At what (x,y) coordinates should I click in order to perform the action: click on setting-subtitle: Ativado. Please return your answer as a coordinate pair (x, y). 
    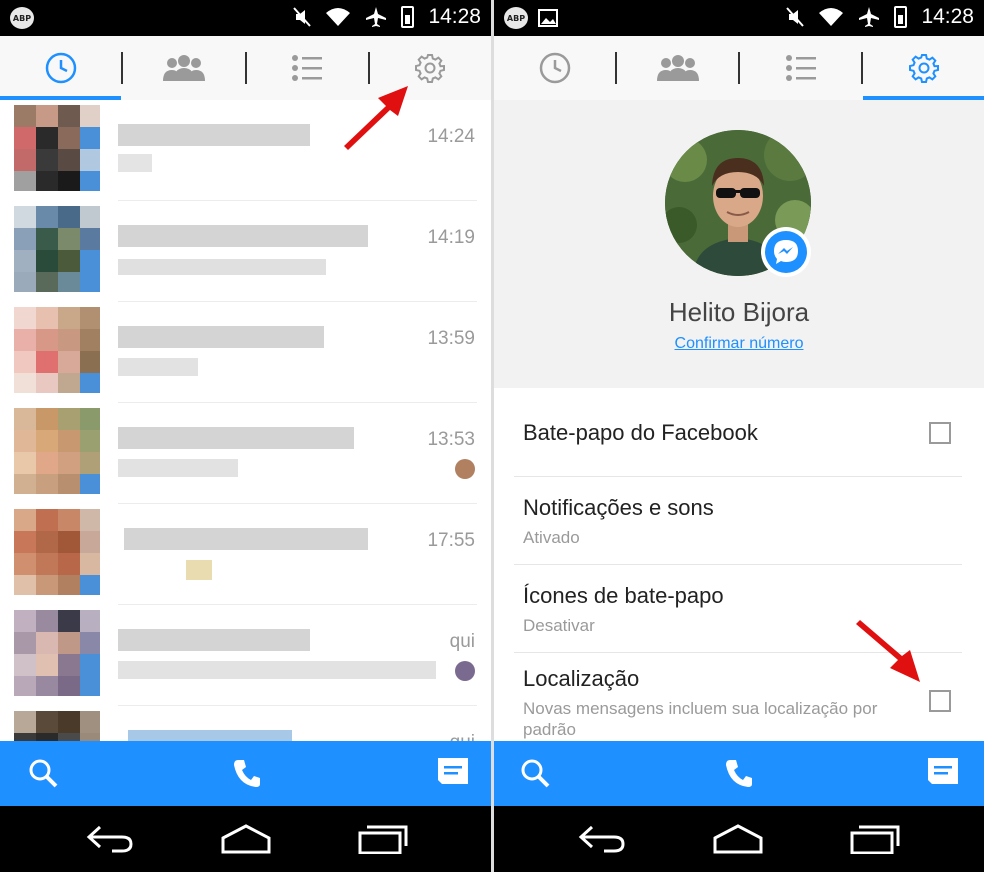
    Looking at the image, I should click on (551, 537).